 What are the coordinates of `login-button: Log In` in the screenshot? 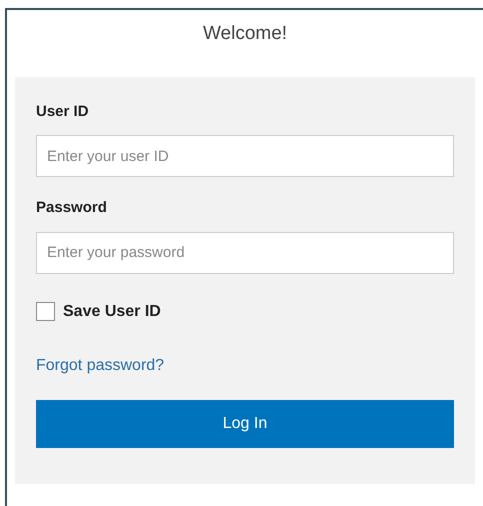 It's located at (245, 424).